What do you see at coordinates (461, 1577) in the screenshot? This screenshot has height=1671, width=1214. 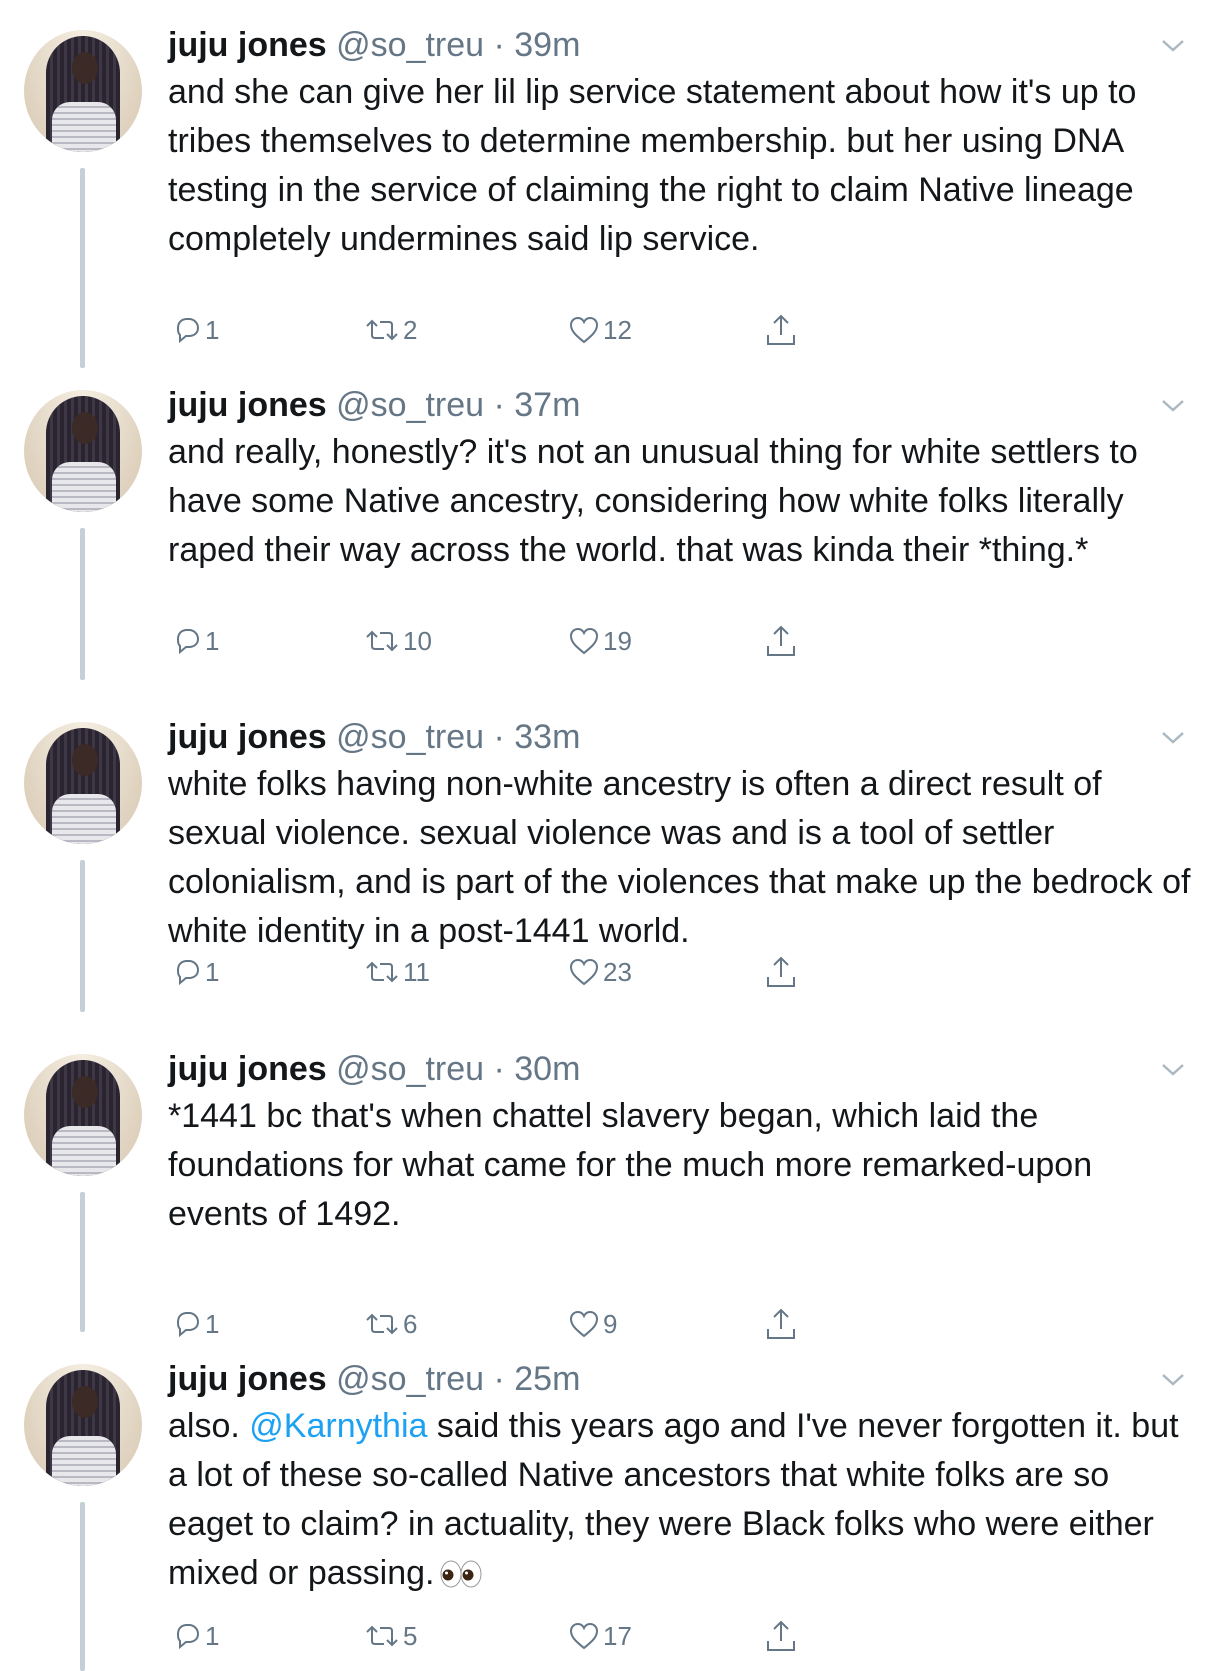 I see `eyes-emoji` at bounding box center [461, 1577].